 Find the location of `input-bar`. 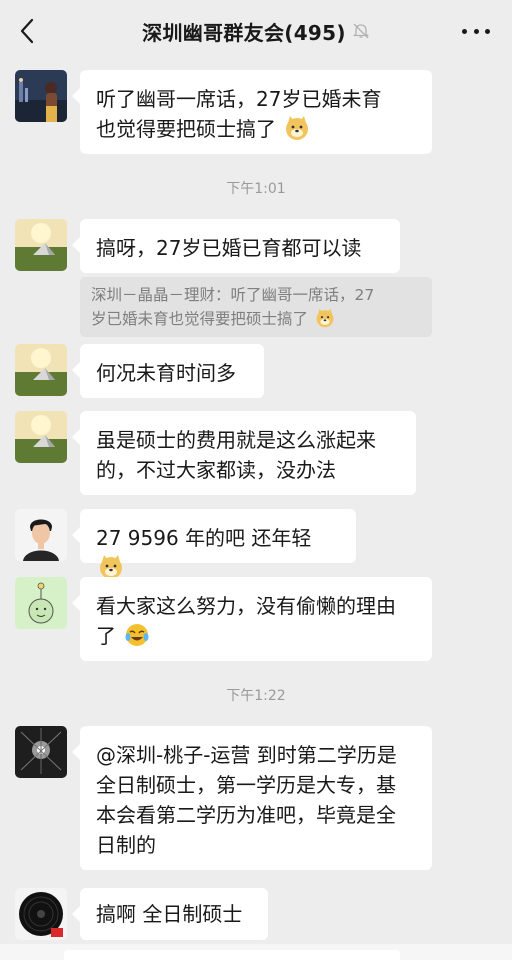

input-bar is located at coordinates (256, 952).